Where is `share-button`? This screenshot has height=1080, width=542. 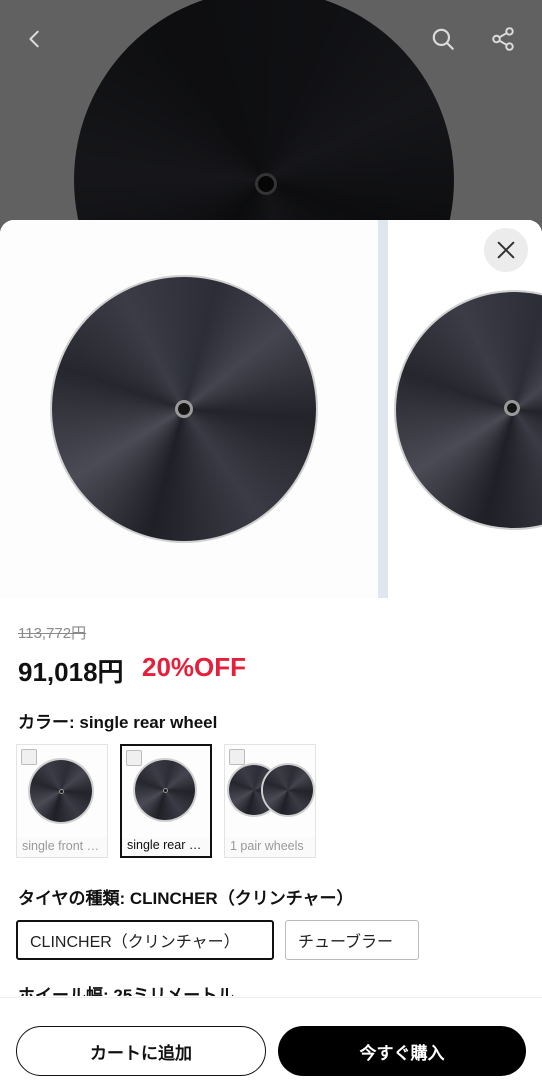
share-button is located at coordinates (503, 39).